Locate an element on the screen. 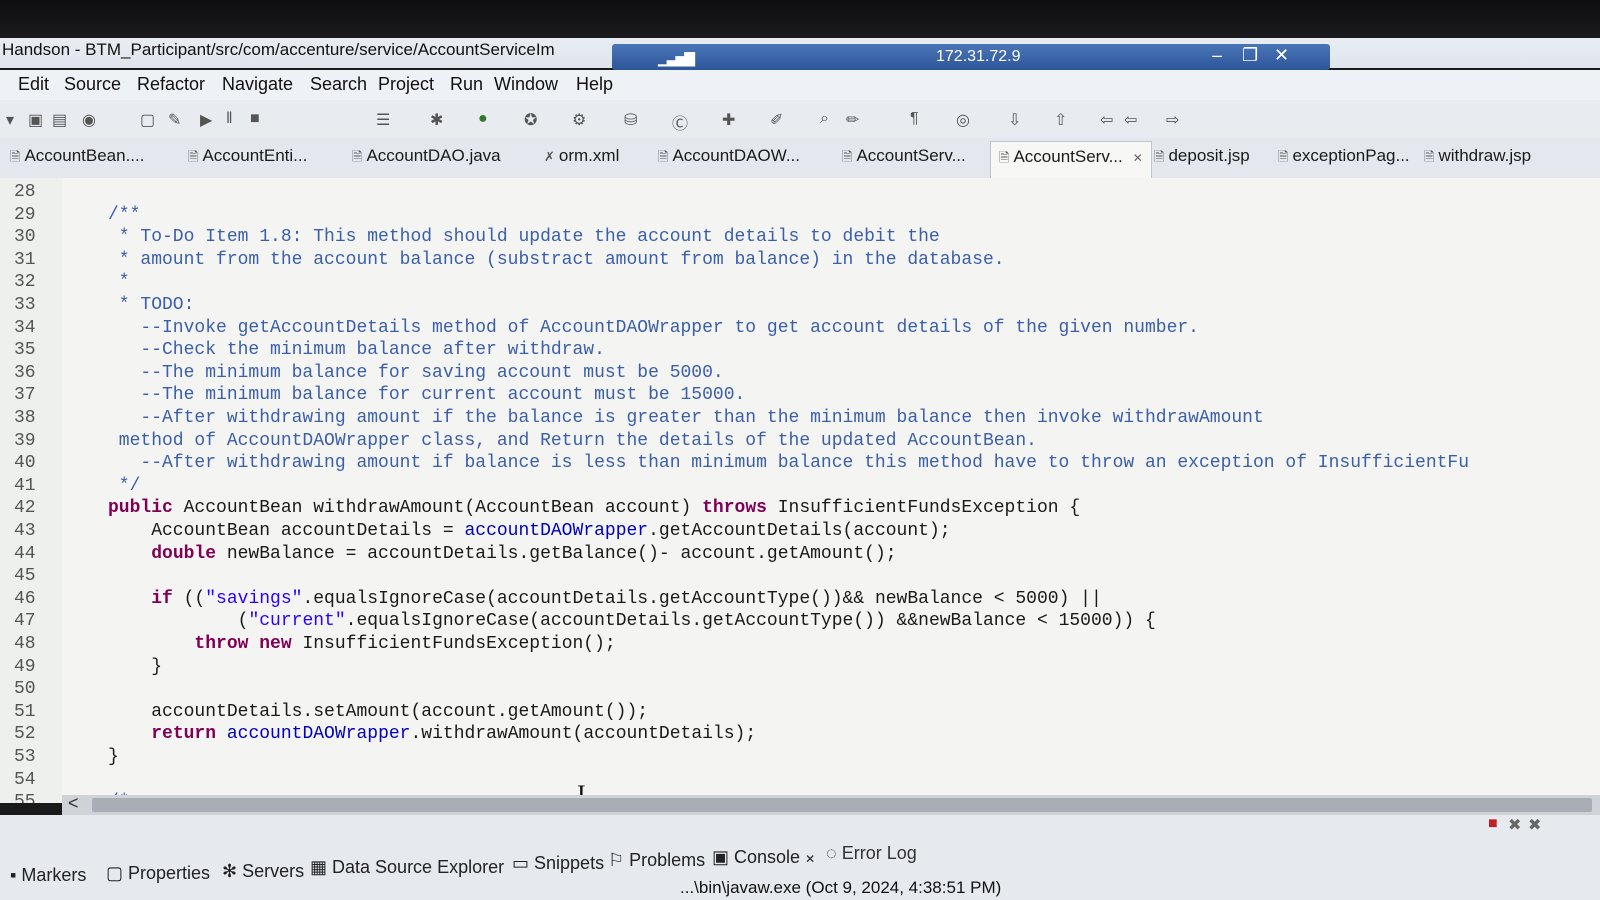 The height and width of the screenshot is (900, 1600). coverage-icon: ✪ is located at coordinates (530, 120).